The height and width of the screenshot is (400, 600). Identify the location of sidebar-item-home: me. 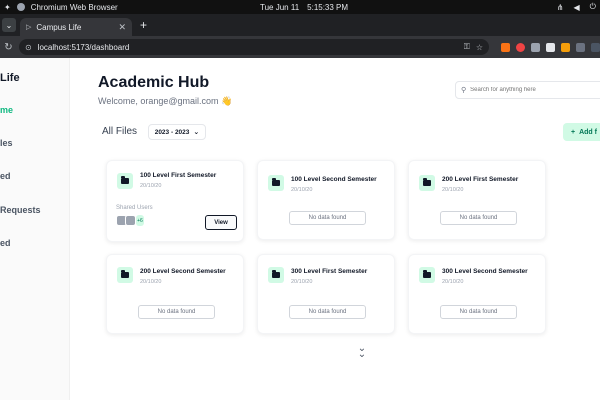
(6, 110).